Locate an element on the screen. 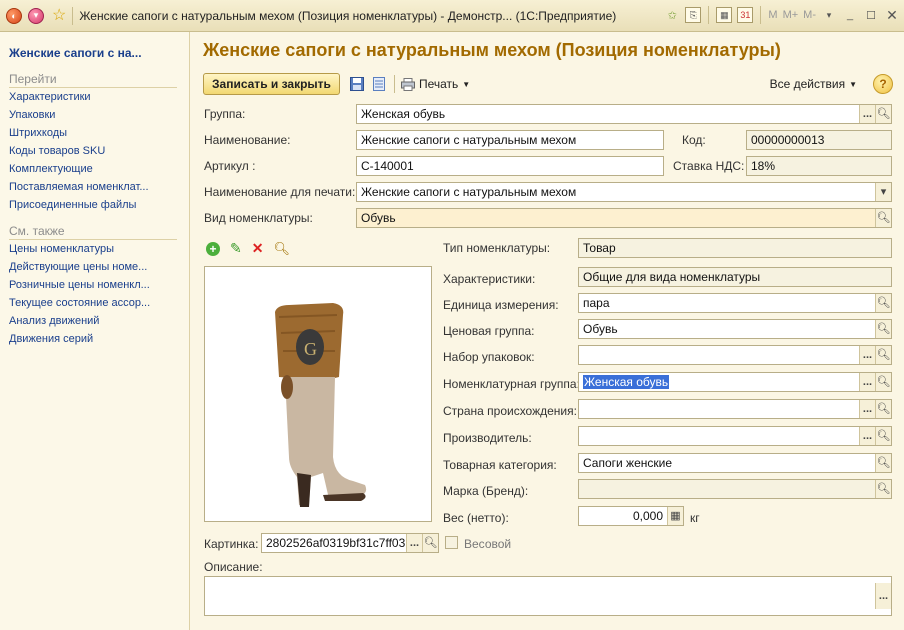  print-button: Печать ▼ is located at coordinates (435, 84).